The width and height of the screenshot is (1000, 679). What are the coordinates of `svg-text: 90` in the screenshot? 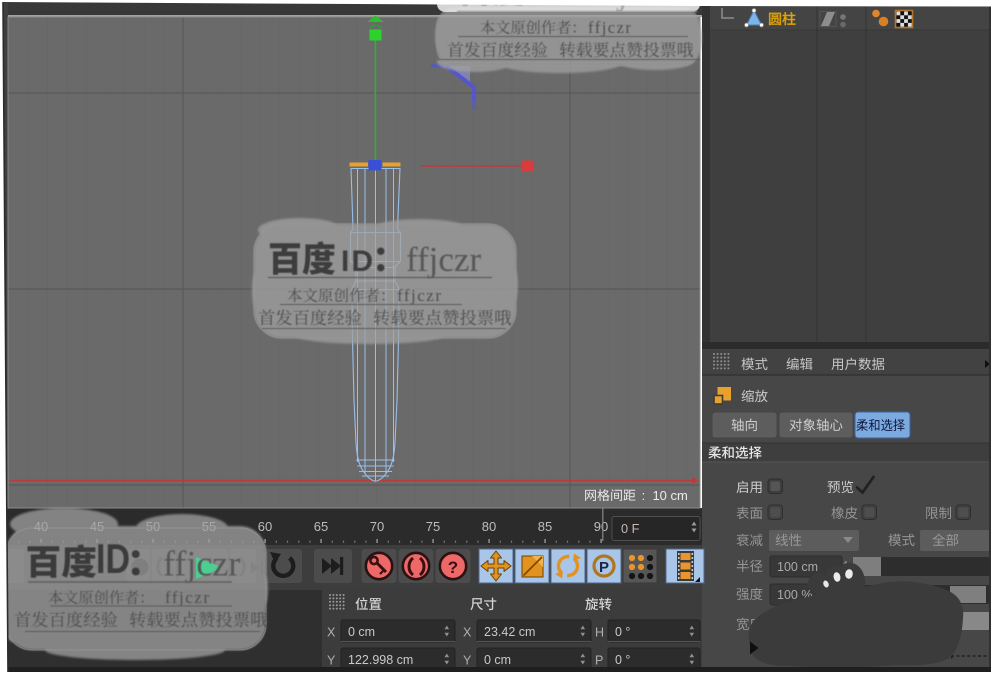 It's located at (601, 526).